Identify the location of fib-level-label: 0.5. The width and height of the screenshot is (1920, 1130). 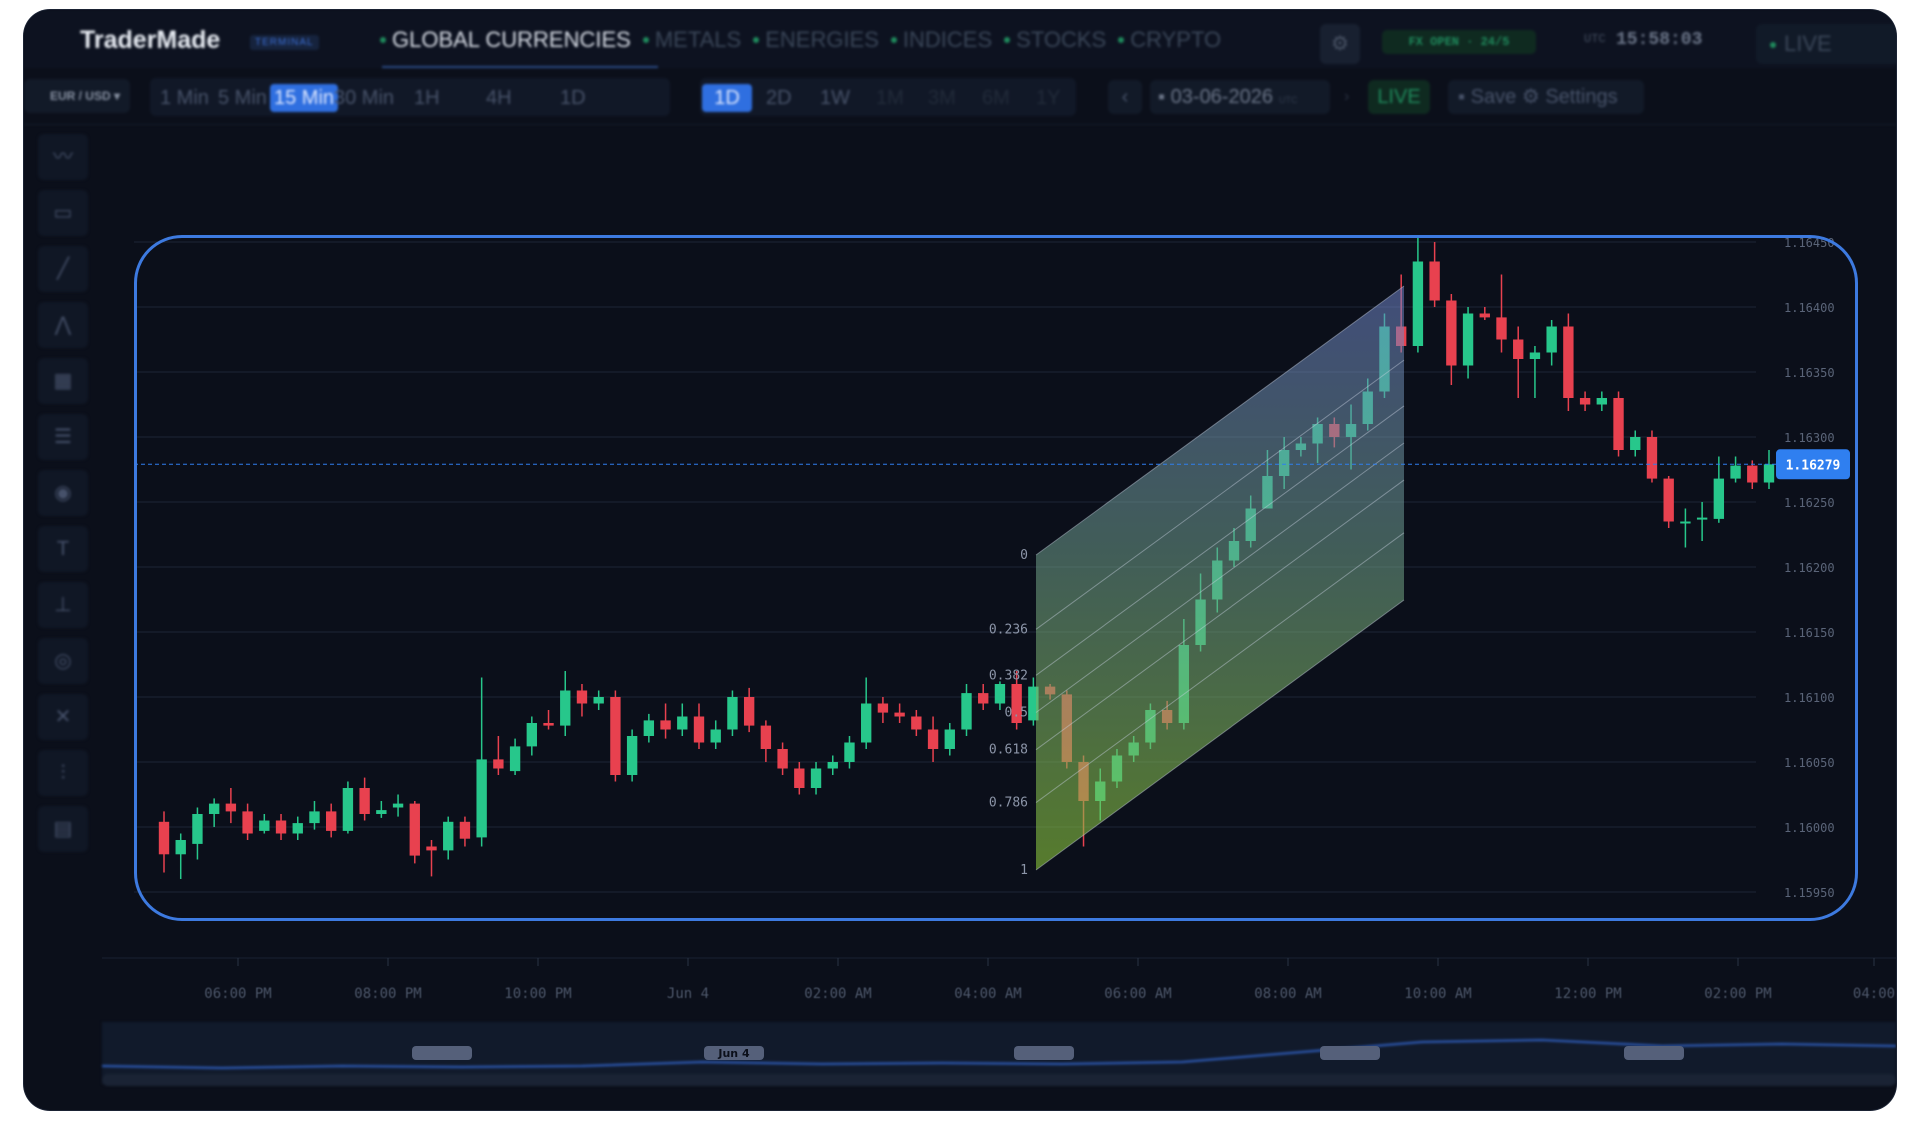
(1016, 713).